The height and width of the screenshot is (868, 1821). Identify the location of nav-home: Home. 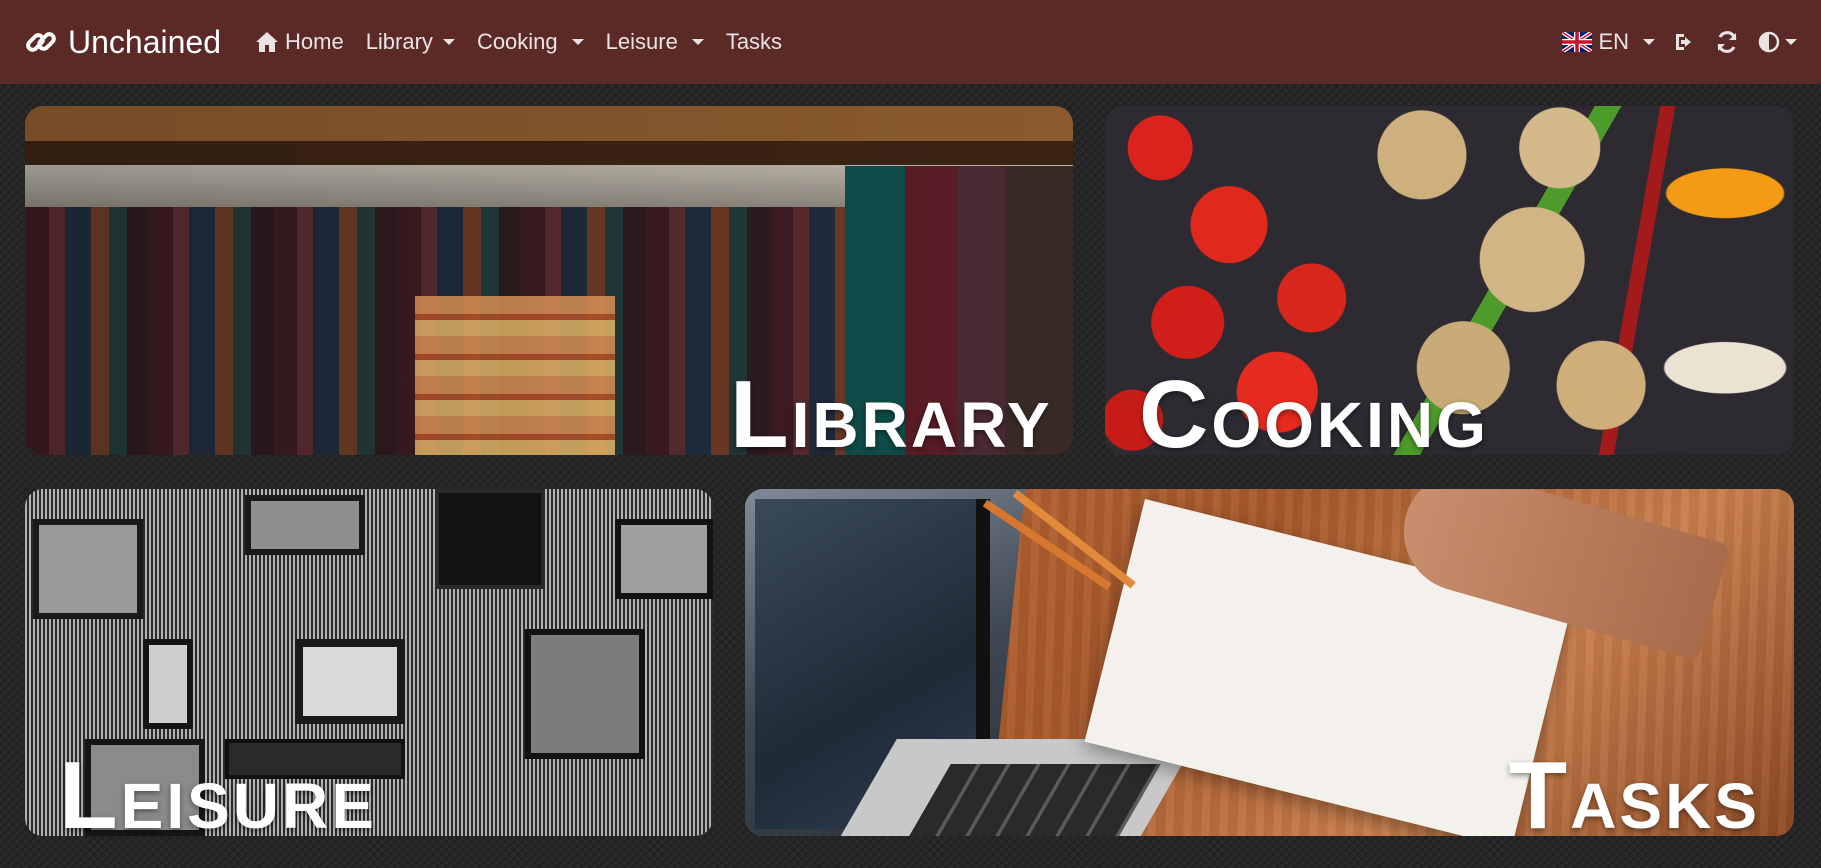
(299, 42).